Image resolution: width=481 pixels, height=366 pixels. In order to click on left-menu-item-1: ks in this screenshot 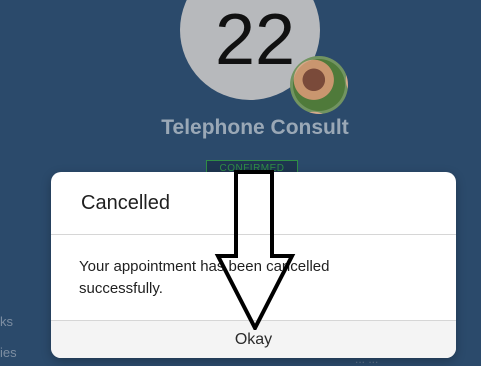, I will do `click(6, 321)`.